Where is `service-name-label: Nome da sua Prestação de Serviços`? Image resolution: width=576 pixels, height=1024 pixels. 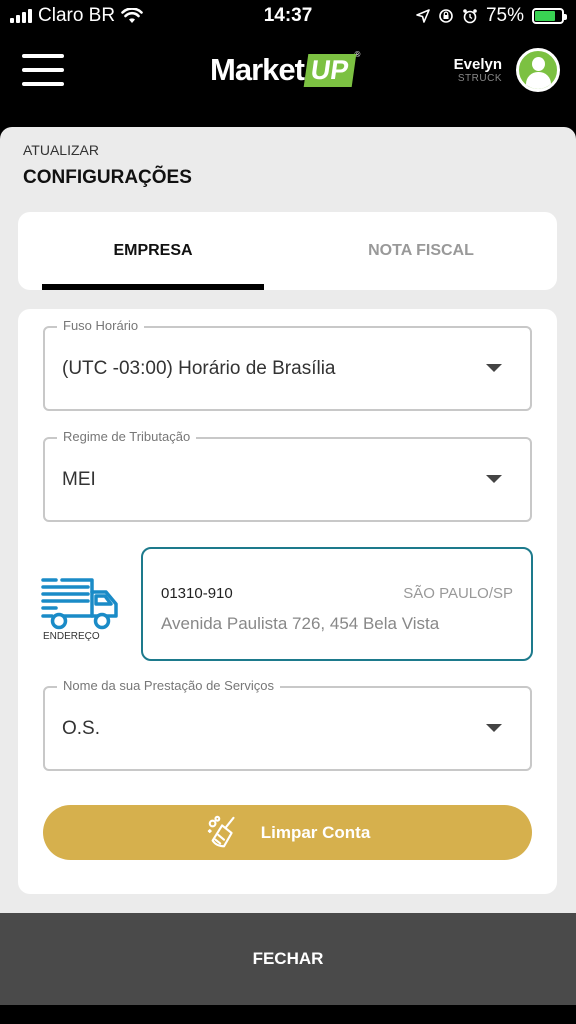
service-name-label: Nome da sua Prestação de Serviços is located at coordinates (168, 685).